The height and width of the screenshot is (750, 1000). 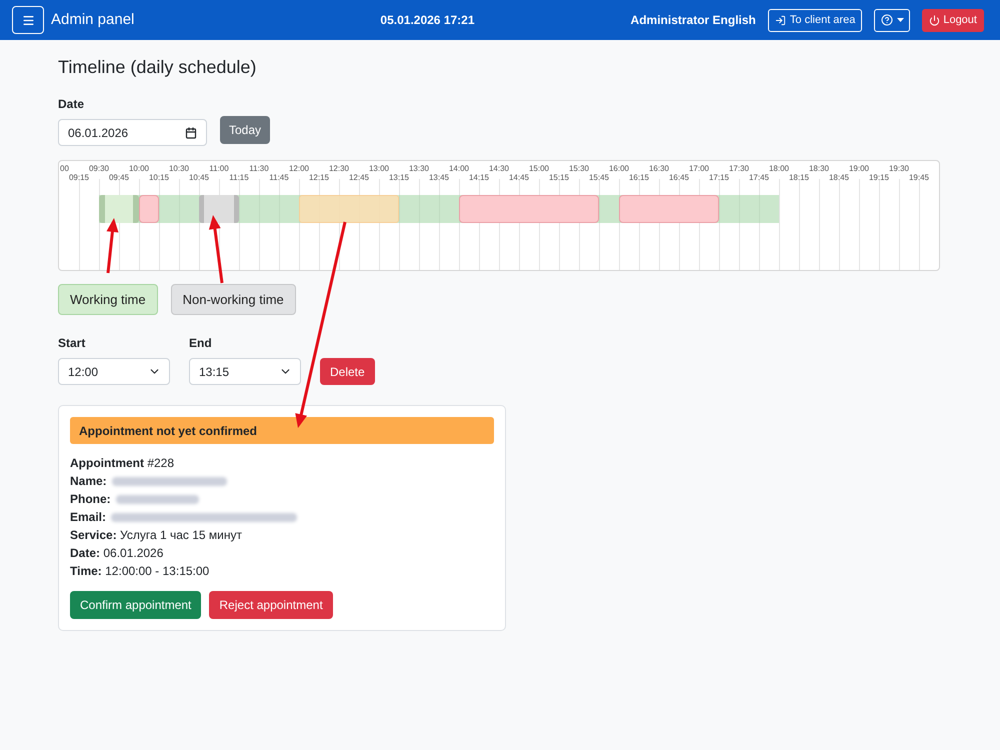 I want to click on today-button: Today, so click(x=245, y=130).